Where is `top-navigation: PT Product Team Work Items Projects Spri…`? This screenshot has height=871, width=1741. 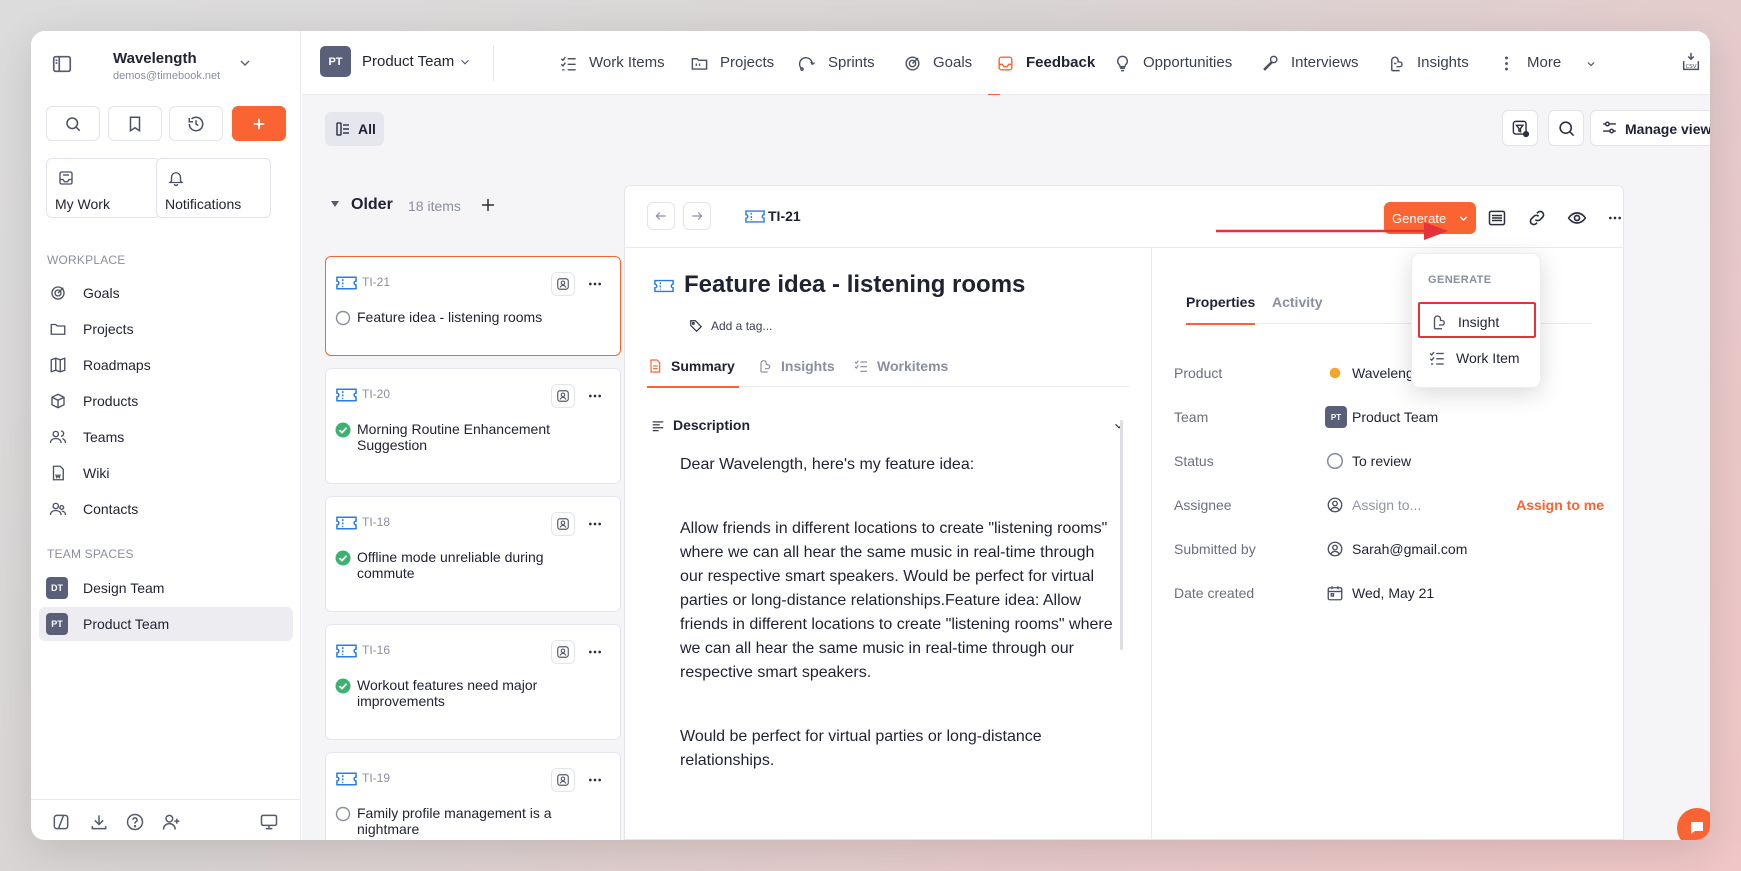
top-navigation: PT Product Team Work Items Projects Spri… is located at coordinates (1006, 63).